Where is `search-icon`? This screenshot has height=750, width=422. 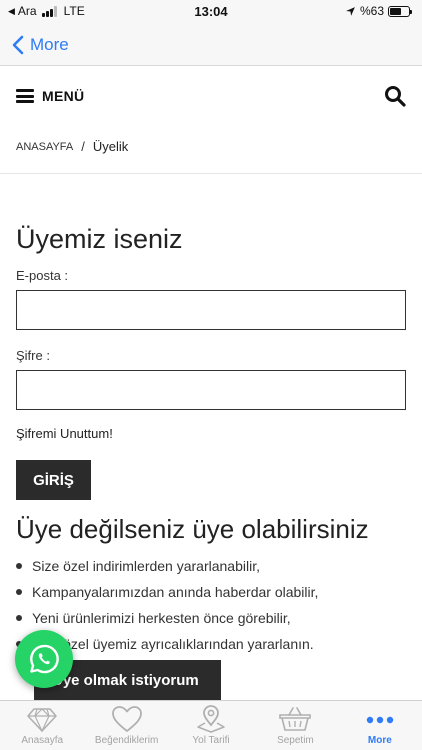 search-icon is located at coordinates (395, 96).